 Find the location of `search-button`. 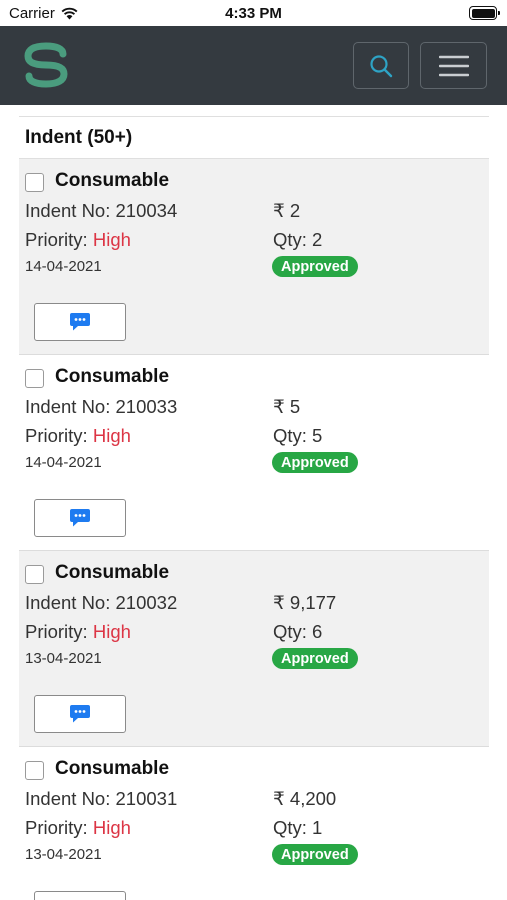

search-button is located at coordinates (381, 65).